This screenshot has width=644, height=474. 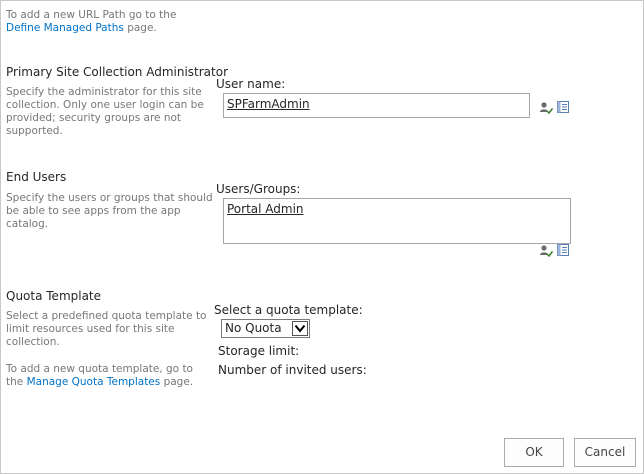 I want to click on url-path-text: To add a new URL Path go to the, so click(x=91, y=15).